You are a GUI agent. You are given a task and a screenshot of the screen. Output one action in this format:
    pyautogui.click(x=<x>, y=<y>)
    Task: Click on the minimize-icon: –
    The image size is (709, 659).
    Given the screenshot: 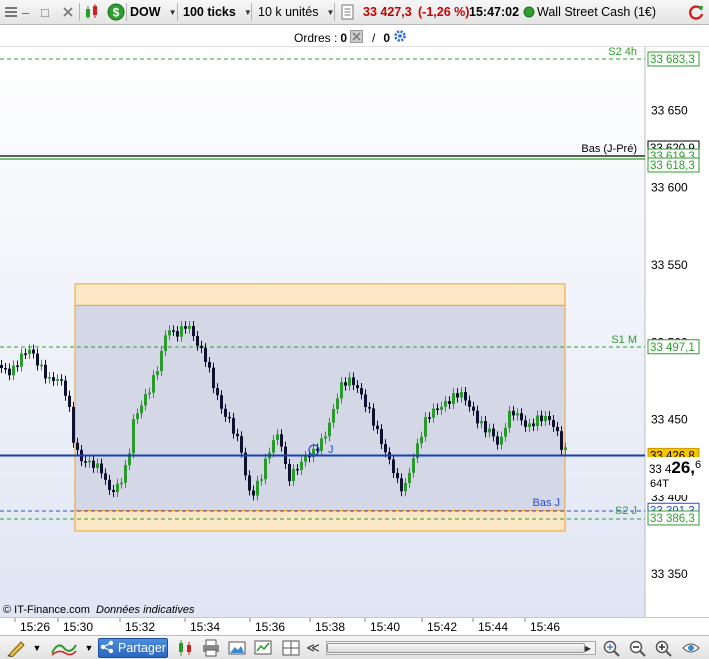 What is the action you would take?
    pyautogui.click(x=25, y=12)
    